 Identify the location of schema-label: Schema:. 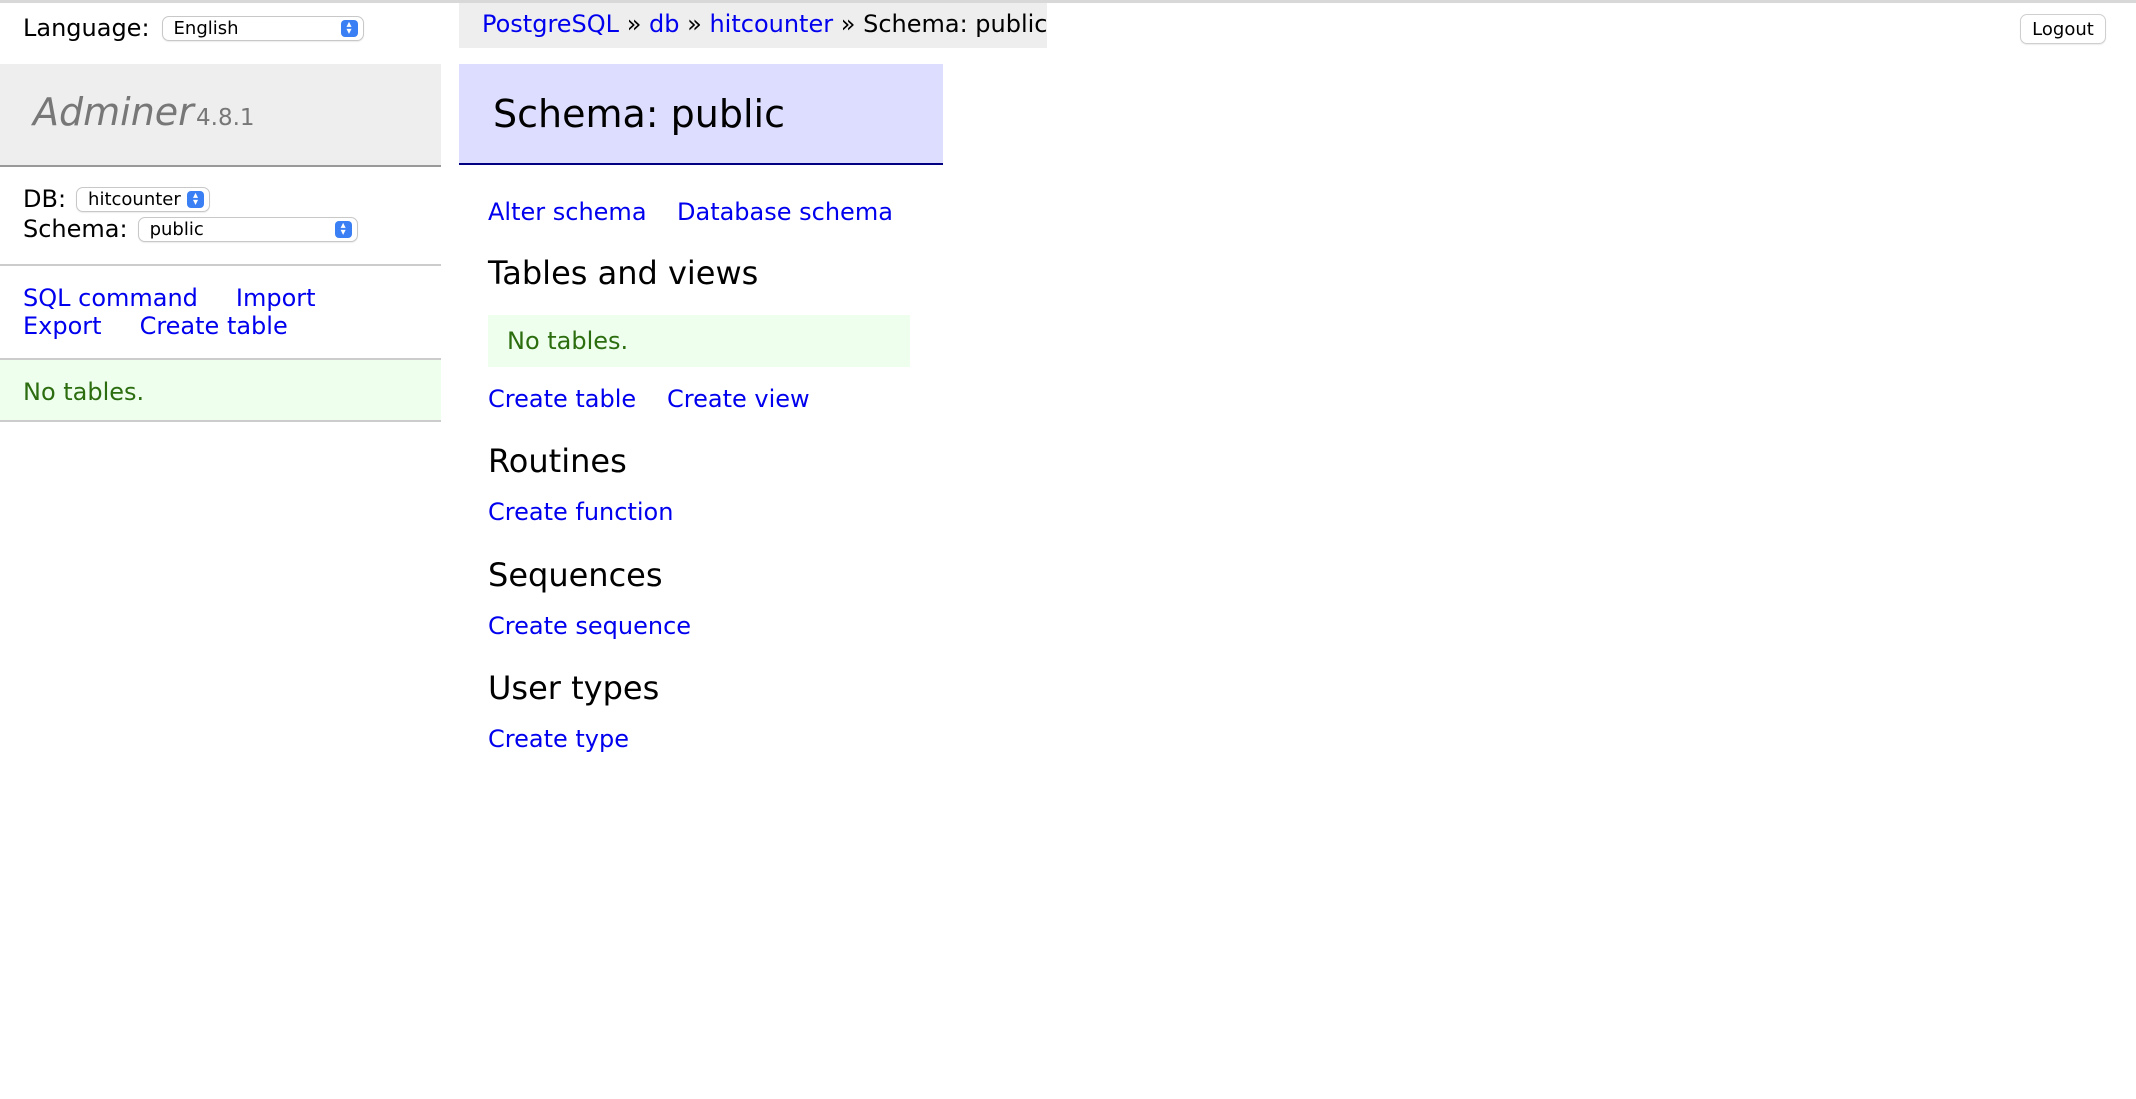
(75, 229).